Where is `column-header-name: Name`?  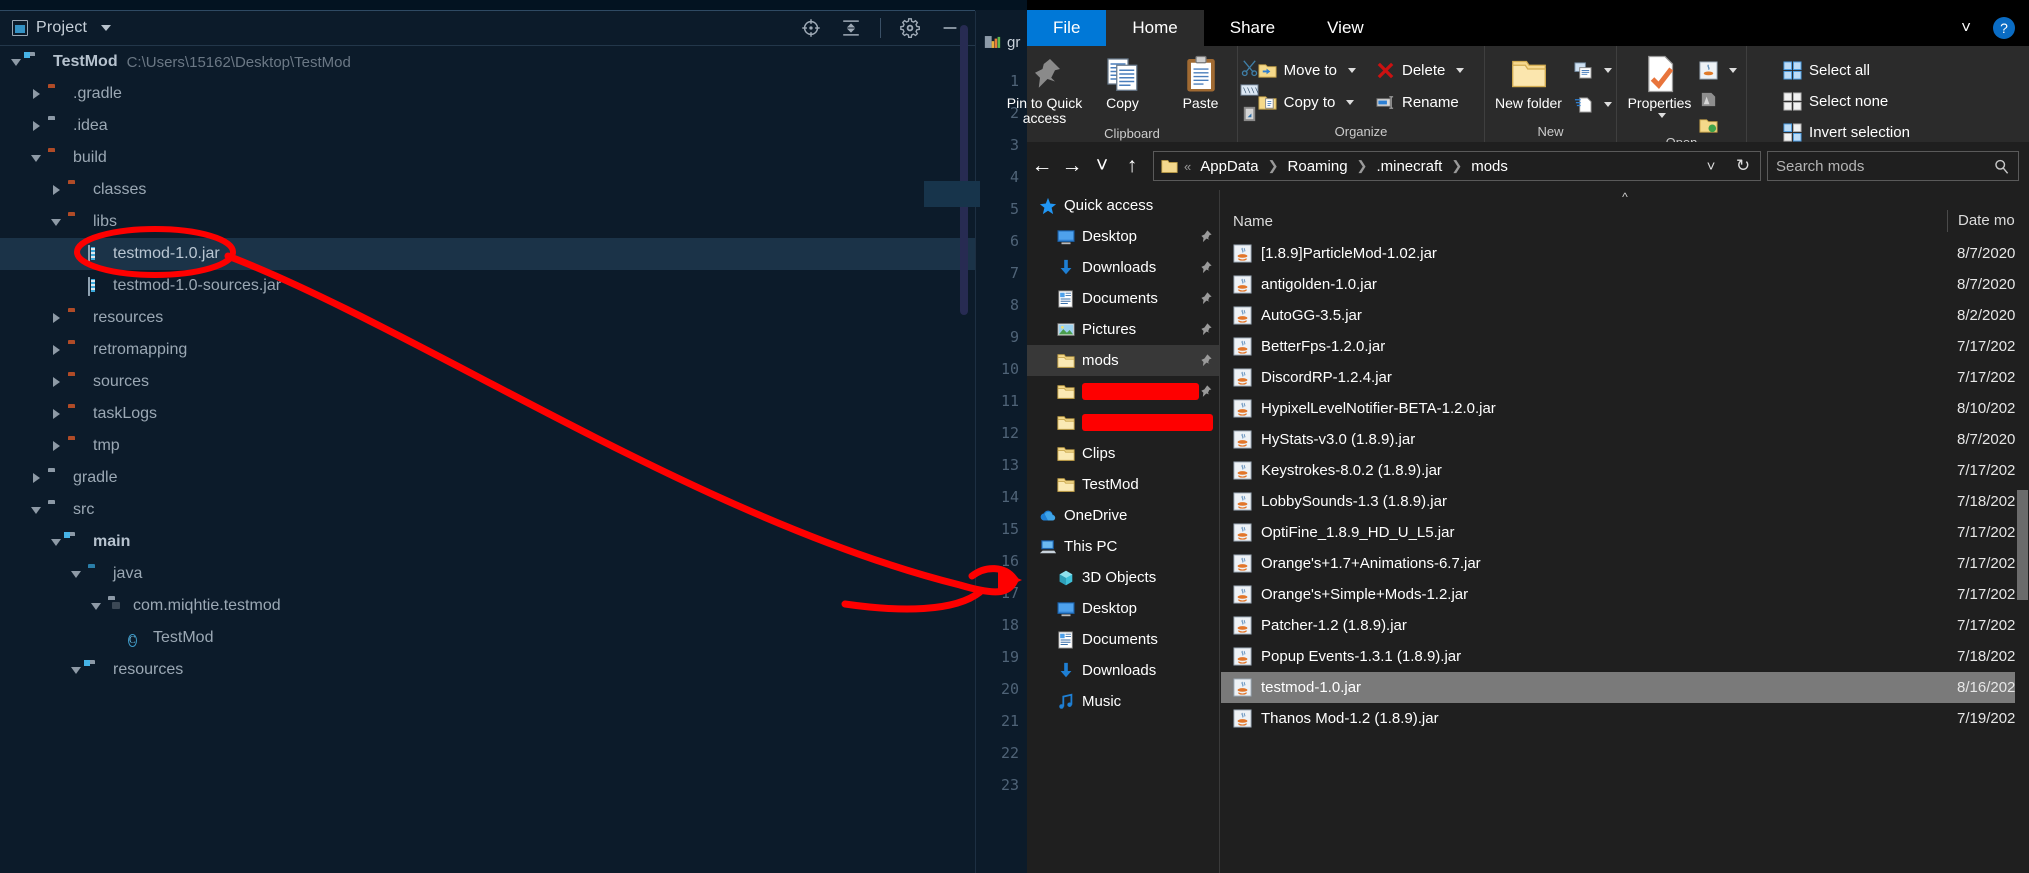 column-header-name: Name is located at coordinates (1584, 221).